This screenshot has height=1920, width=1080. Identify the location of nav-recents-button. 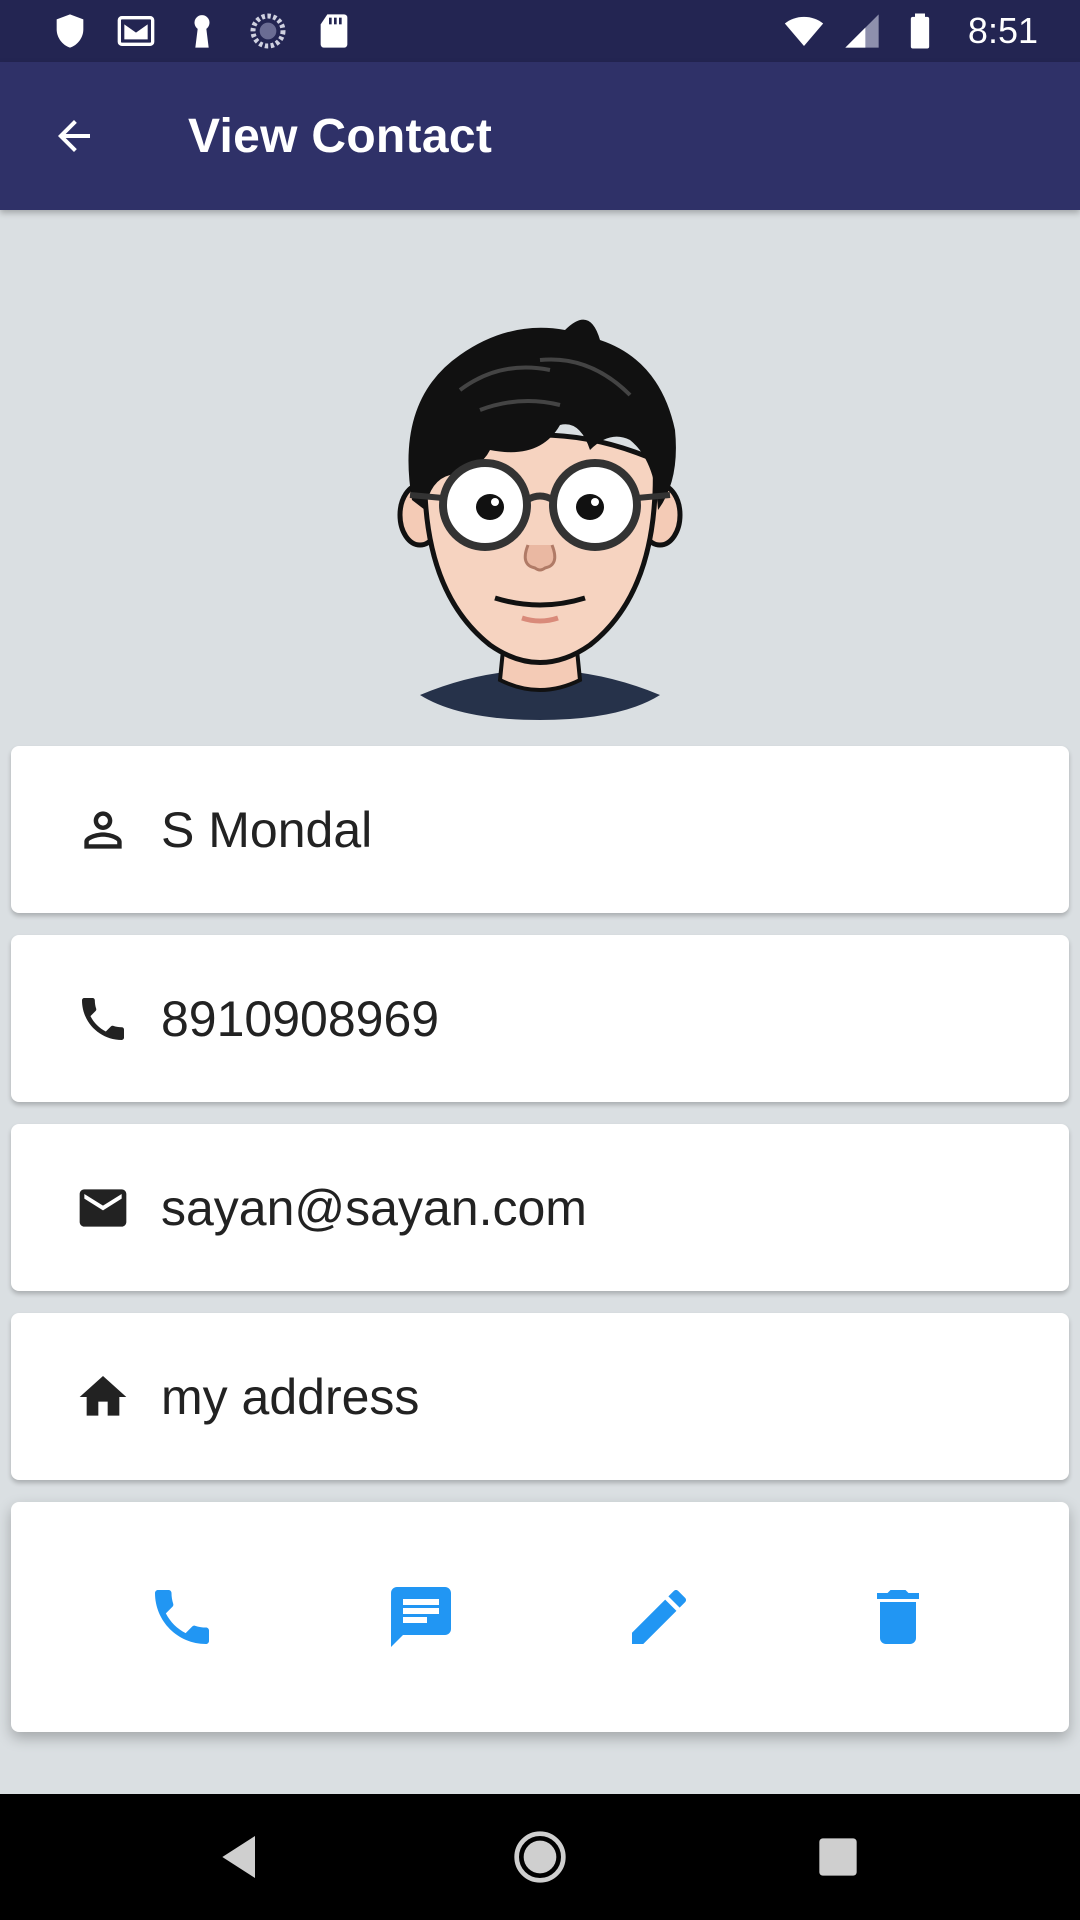
(838, 1857).